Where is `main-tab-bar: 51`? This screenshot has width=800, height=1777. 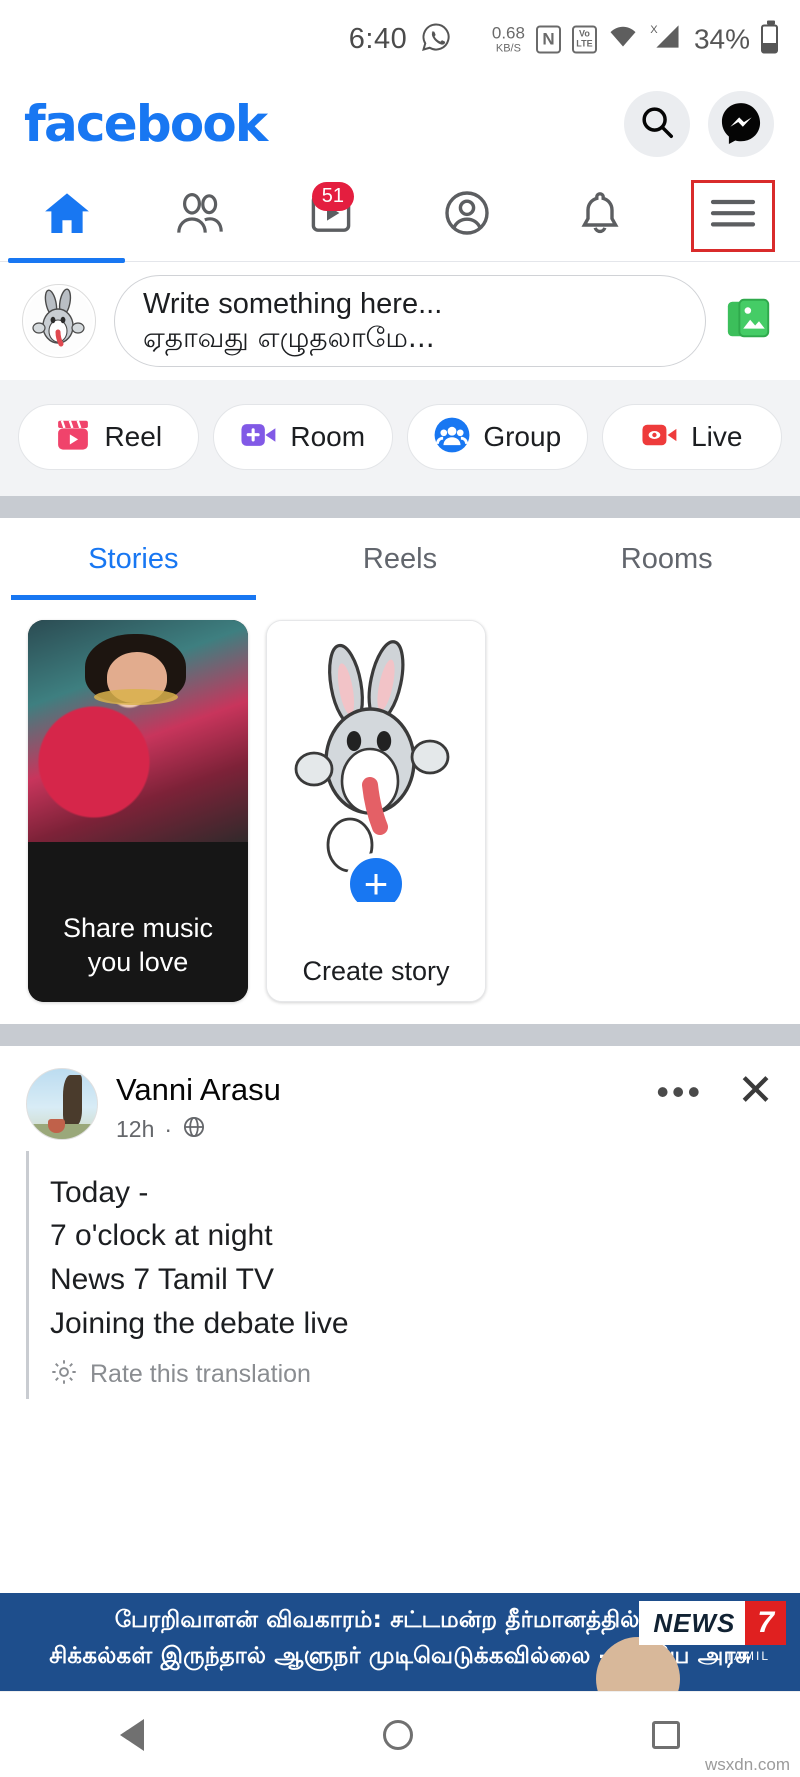 main-tab-bar: 51 is located at coordinates (400, 216).